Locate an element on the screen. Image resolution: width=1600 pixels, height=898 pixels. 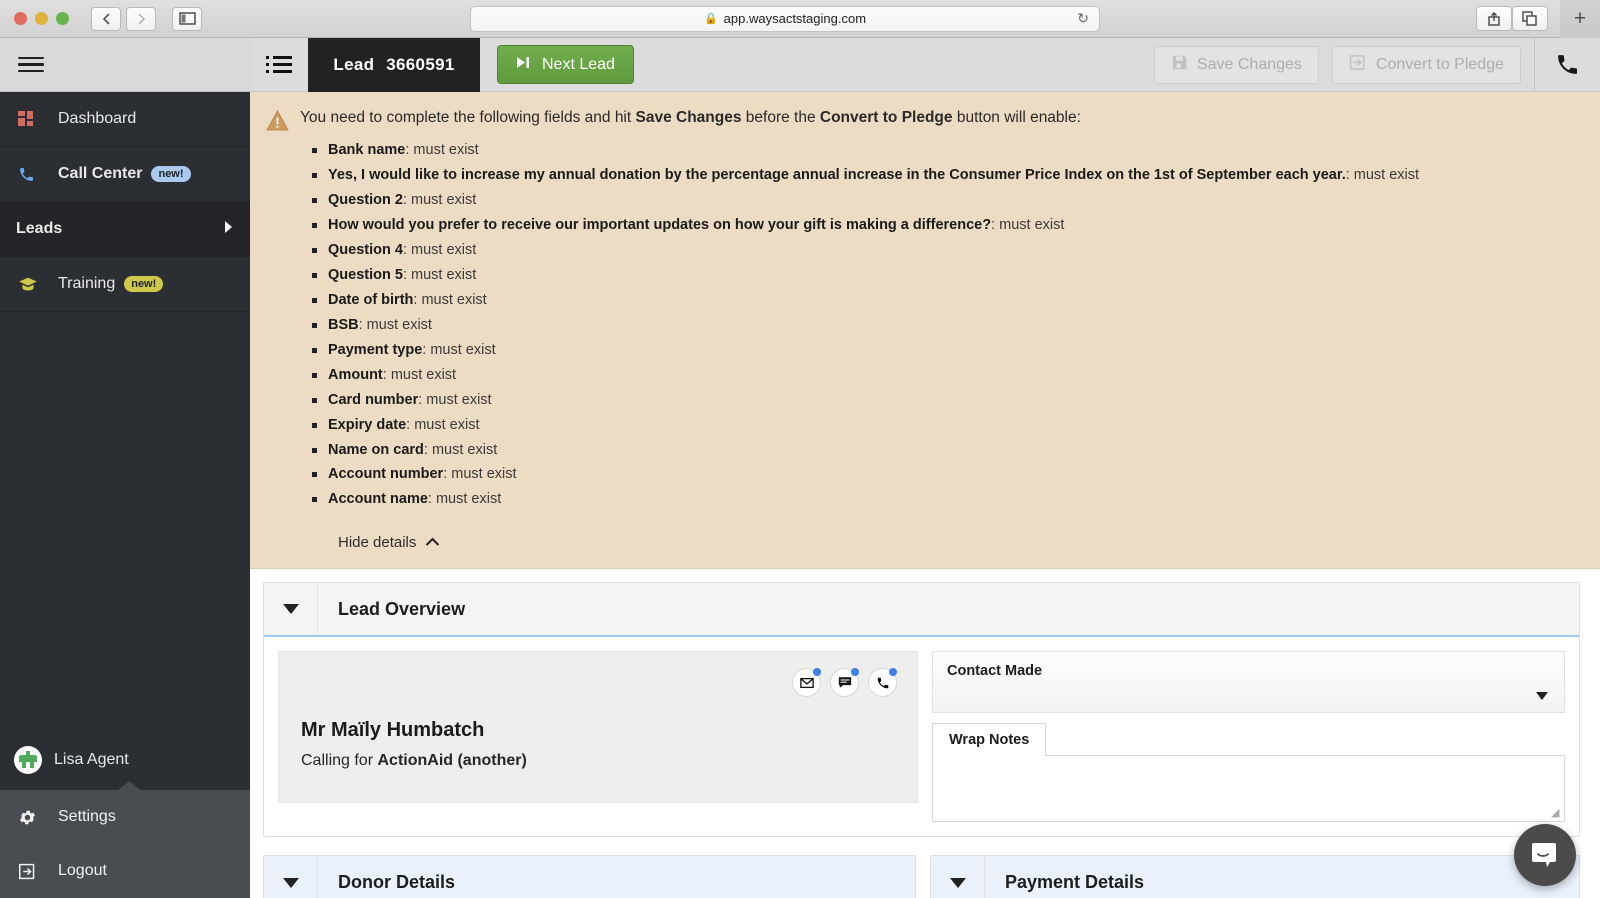
sidebar-item-training: Training new! is located at coordinates (125, 284).